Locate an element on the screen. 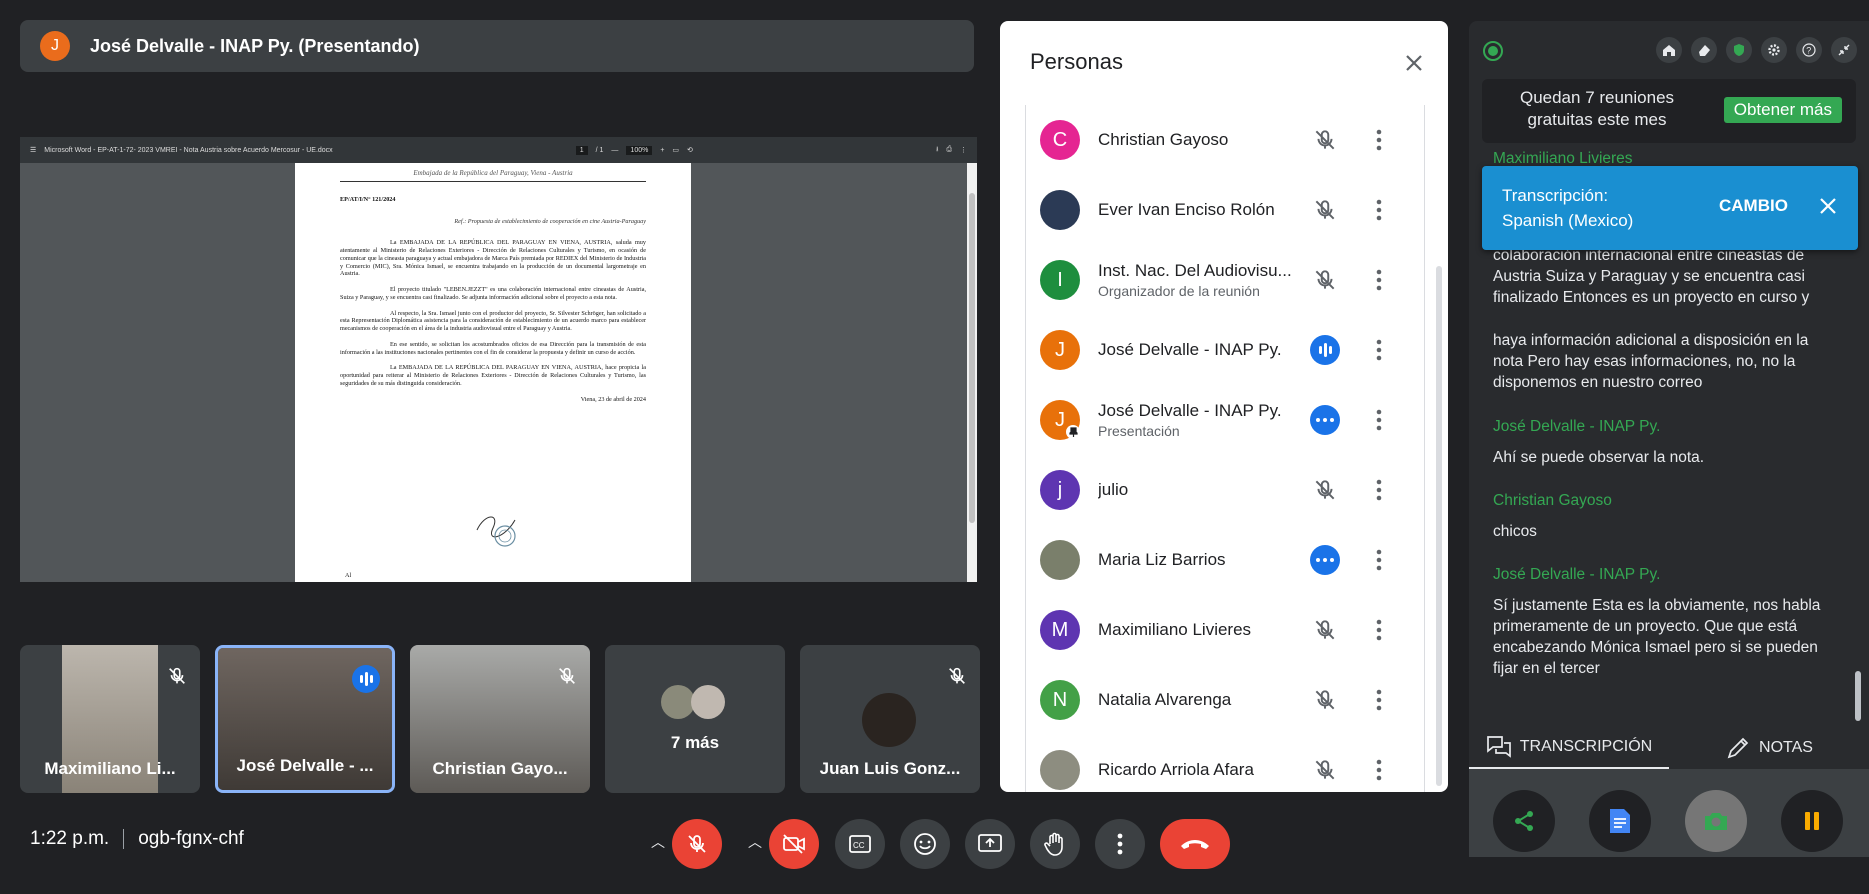 Image resolution: width=1869 pixels, height=894 pixels. home-icon is located at coordinates (1669, 50).